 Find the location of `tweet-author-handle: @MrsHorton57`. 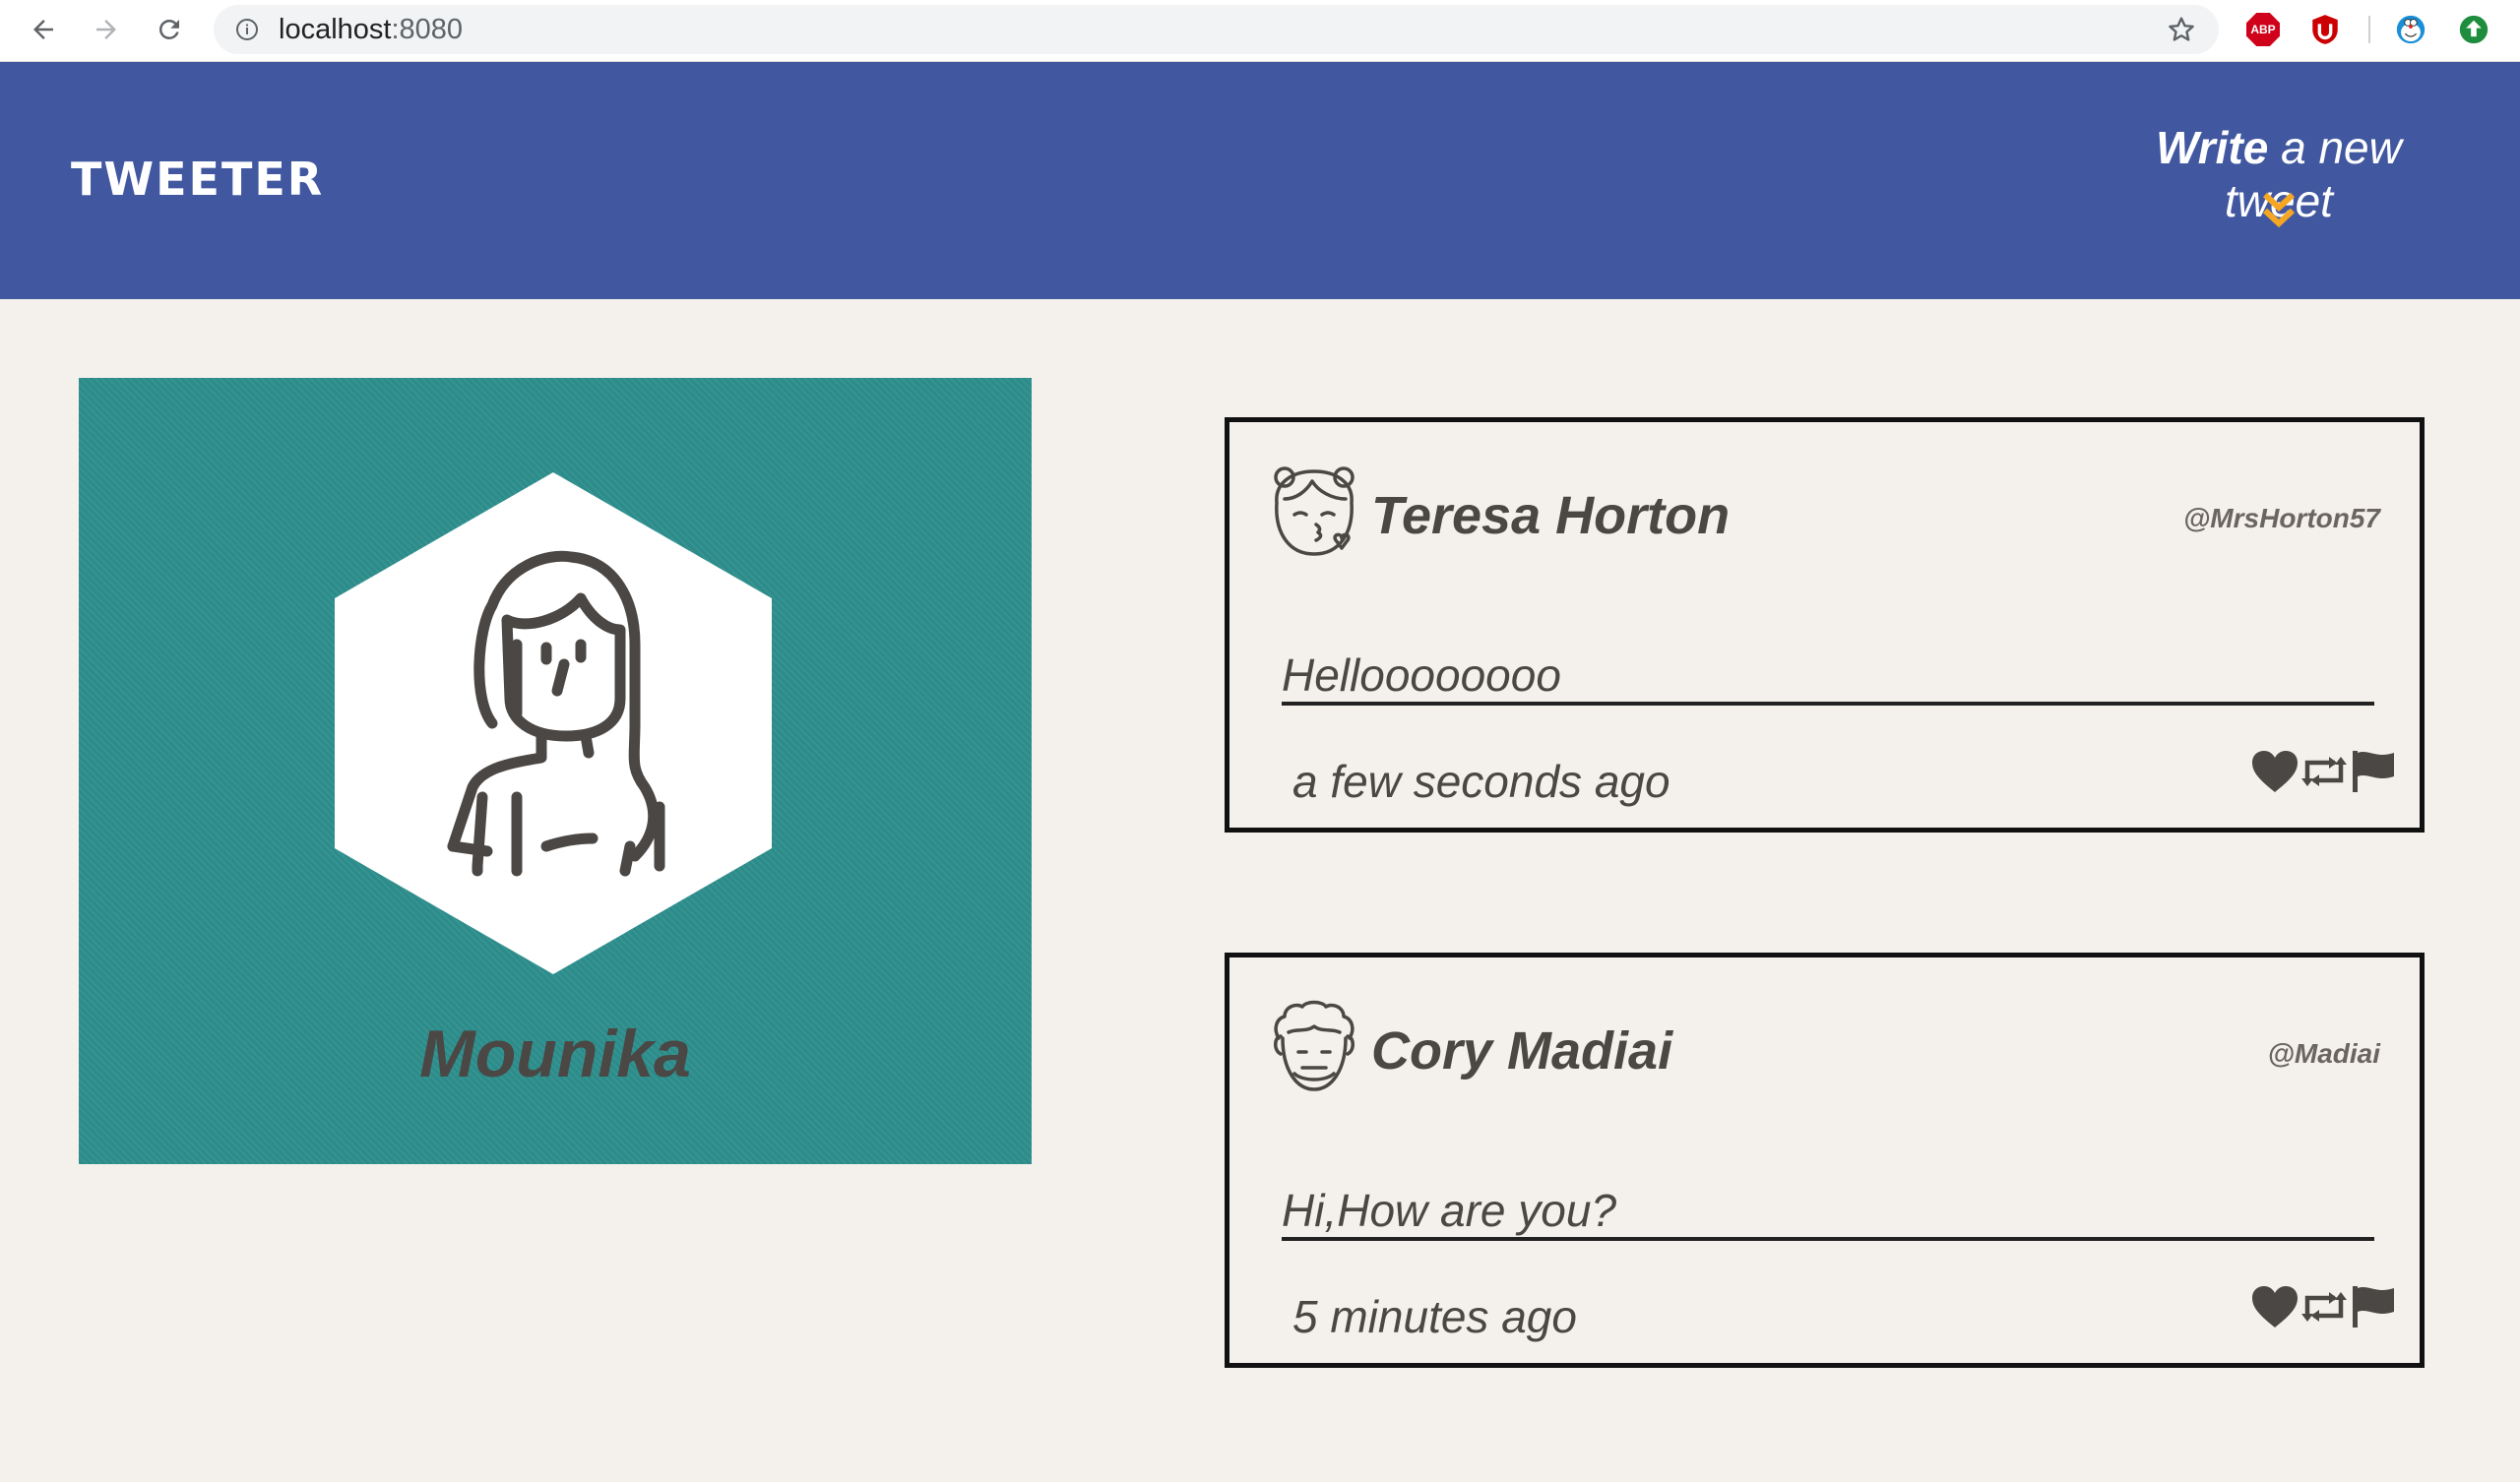

tweet-author-handle: @MrsHorton57 is located at coordinates (2281, 518).